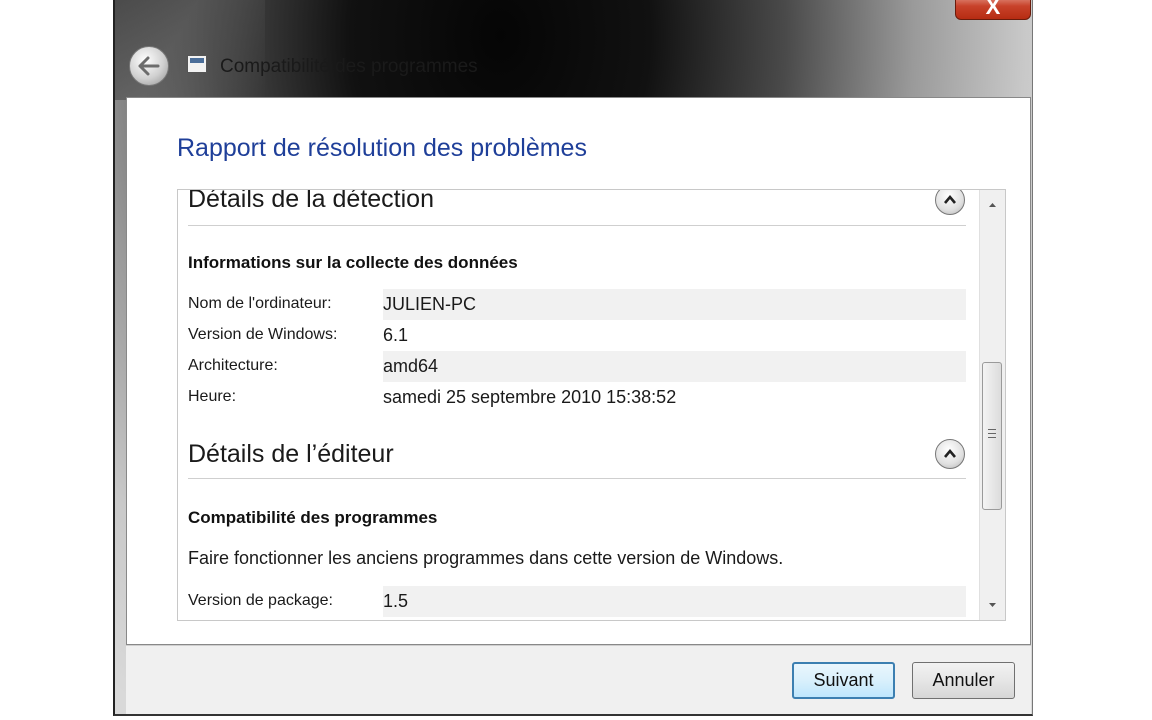  Describe the element at coordinates (843, 680) in the screenshot. I see `next-button: Suivant` at that location.